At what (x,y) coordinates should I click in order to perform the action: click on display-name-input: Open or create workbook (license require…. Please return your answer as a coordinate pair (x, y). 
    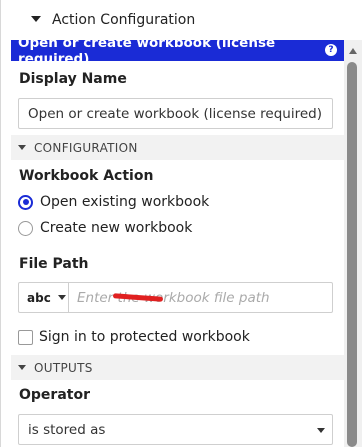
    Looking at the image, I should click on (175, 113).